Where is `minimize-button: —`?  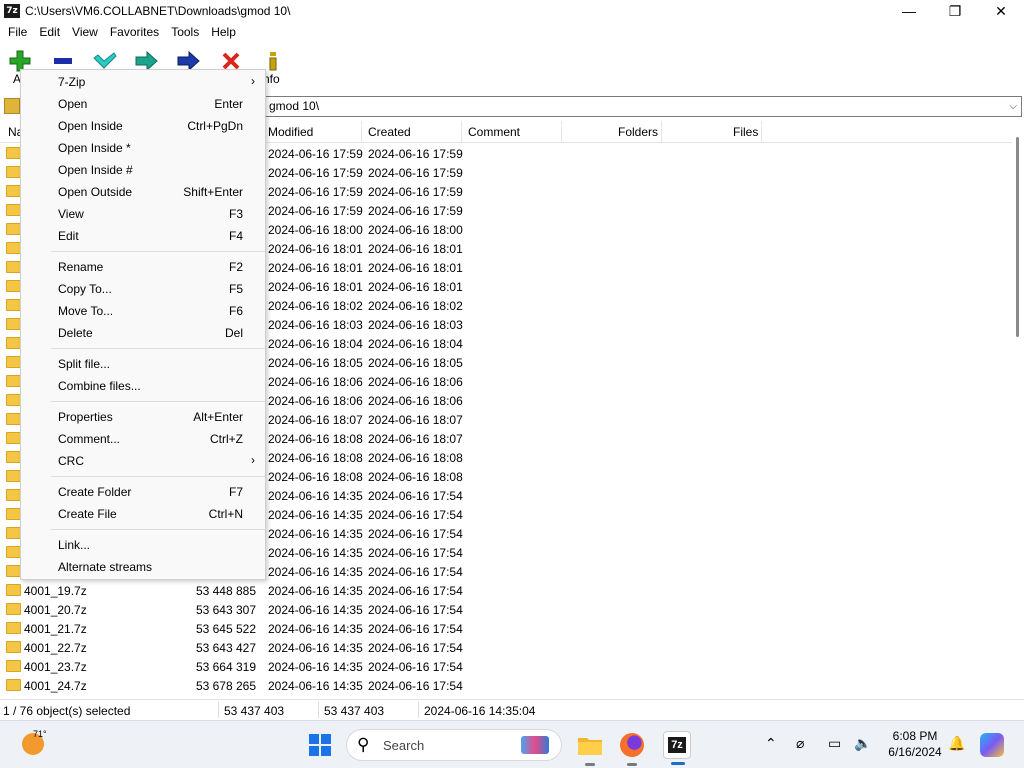 minimize-button: — is located at coordinates (909, 11).